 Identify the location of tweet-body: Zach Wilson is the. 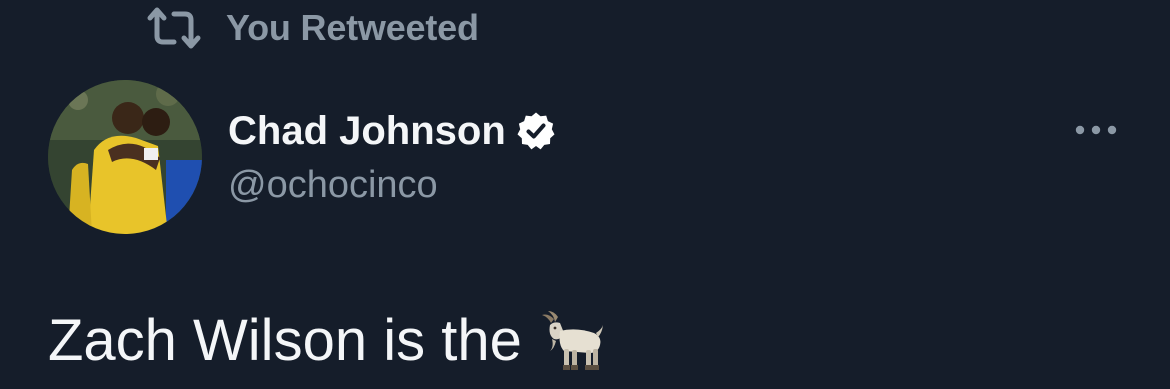
(326, 341).